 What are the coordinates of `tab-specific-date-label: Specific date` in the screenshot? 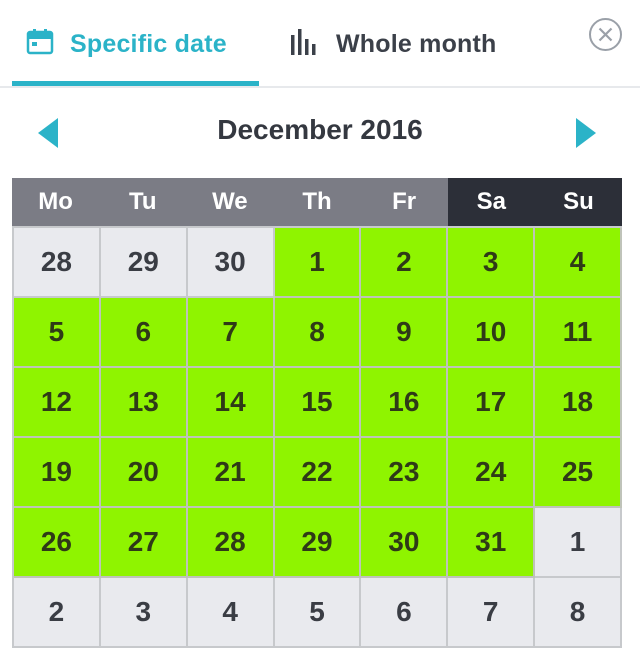 It's located at (148, 43).